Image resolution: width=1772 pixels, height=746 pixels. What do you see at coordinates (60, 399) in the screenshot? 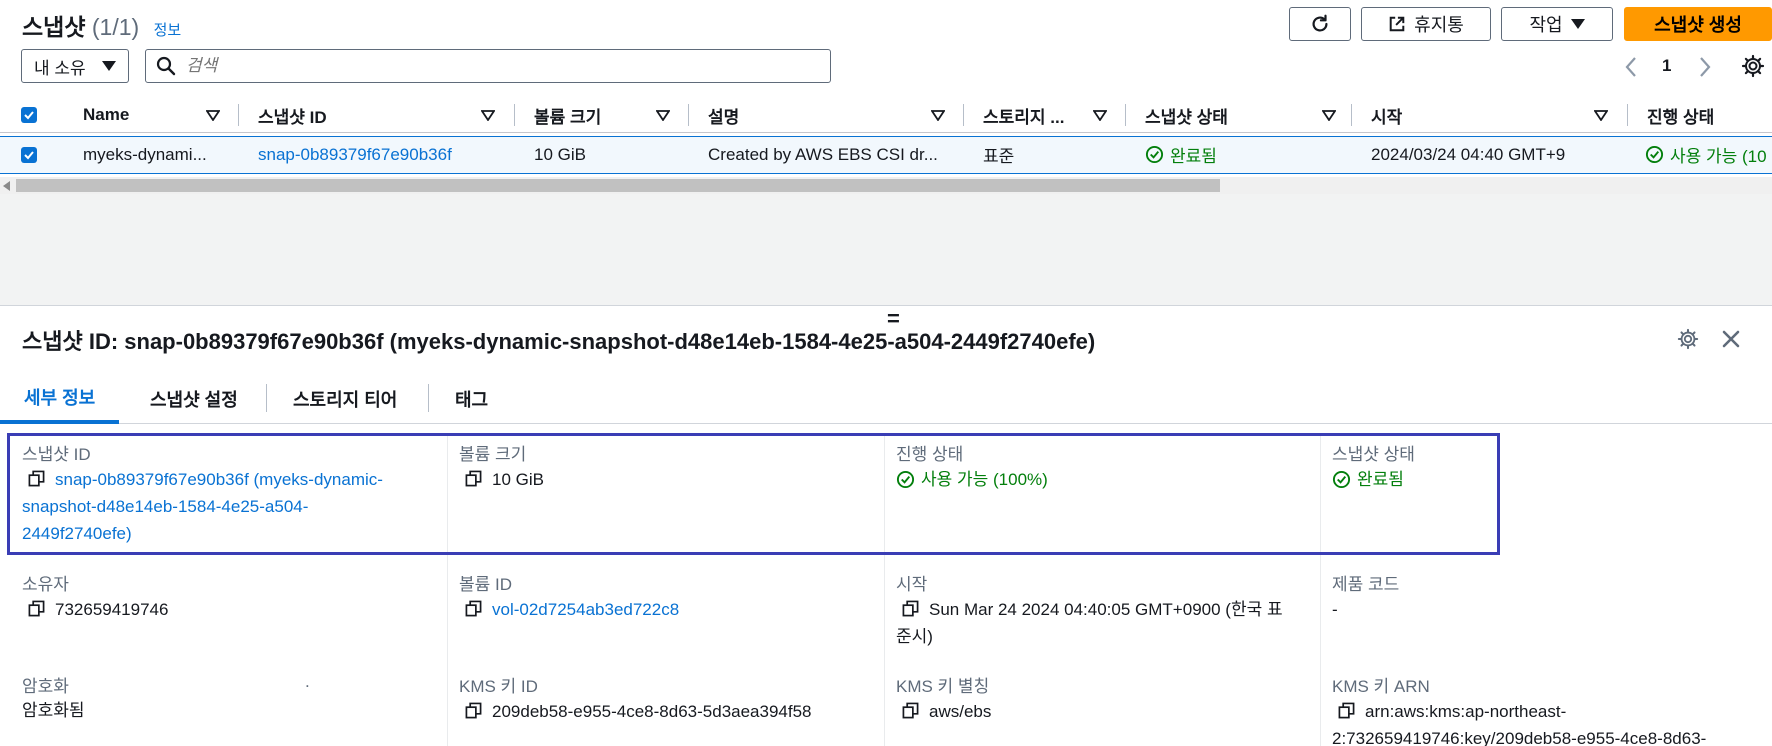
I see `tab-details: 세부 정보` at bounding box center [60, 399].